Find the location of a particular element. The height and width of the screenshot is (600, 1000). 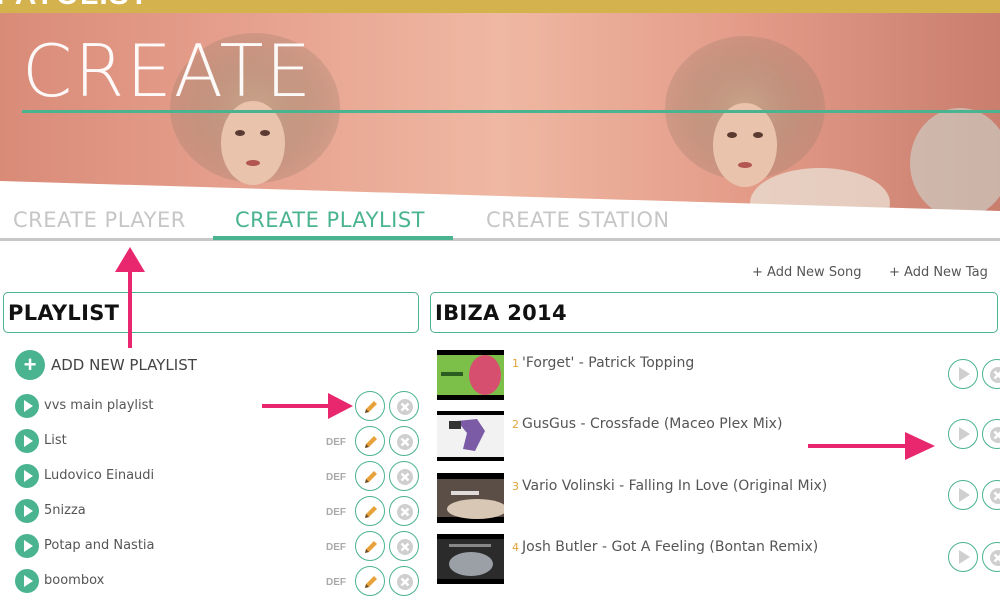

song-number: 4 is located at coordinates (515, 547).